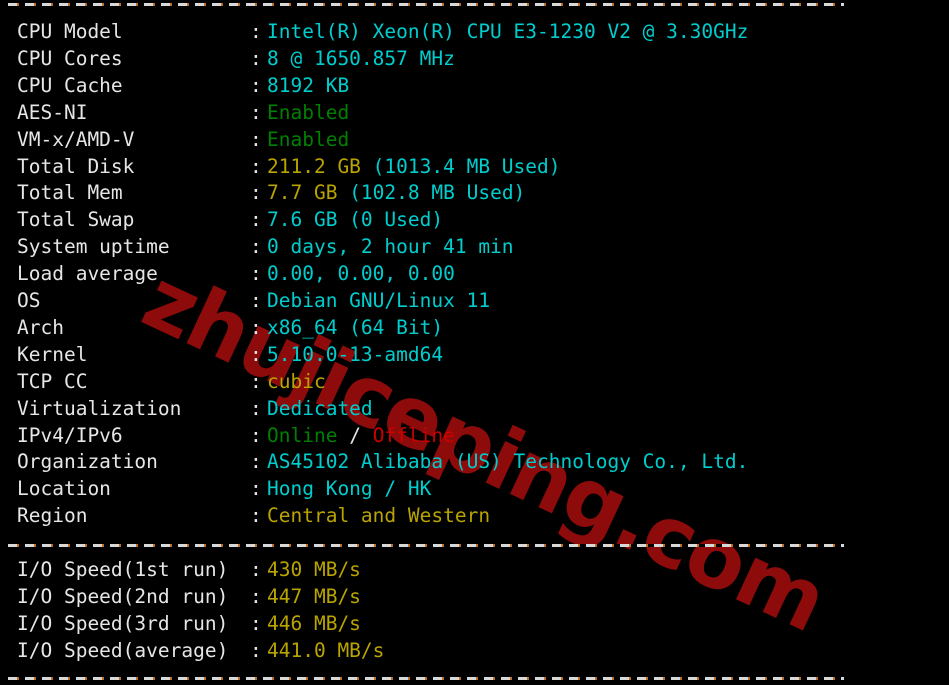 The image size is (949, 685). Describe the element at coordinates (355, 354) in the screenshot. I see `system-info-value: 5.10.0-13-amd64` at that location.